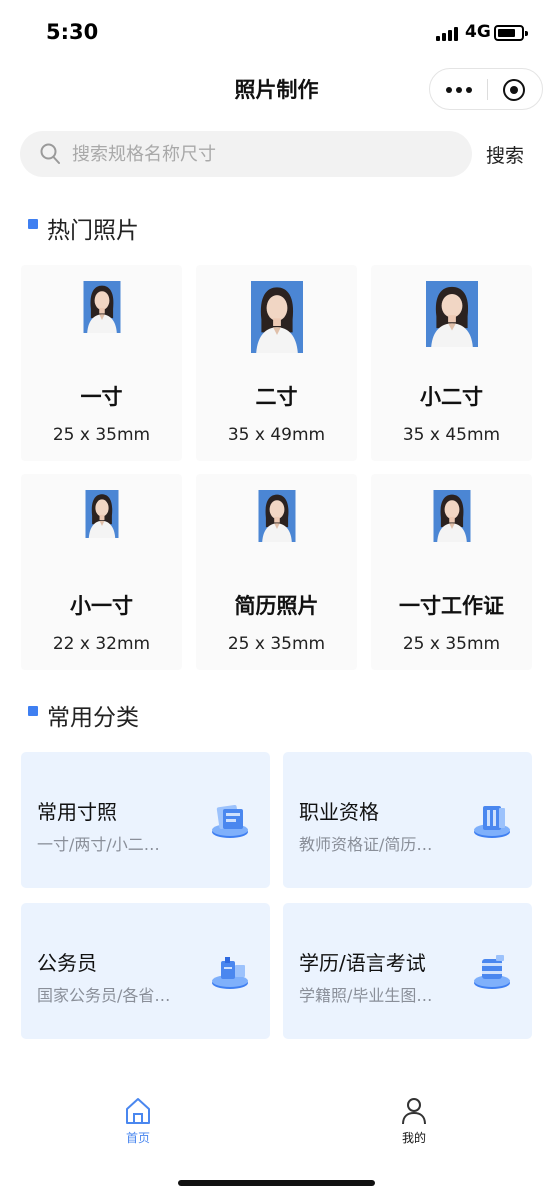  Describe the element at coordinates (447, 34) in the screenshot. I see `signal-icon` at that location.